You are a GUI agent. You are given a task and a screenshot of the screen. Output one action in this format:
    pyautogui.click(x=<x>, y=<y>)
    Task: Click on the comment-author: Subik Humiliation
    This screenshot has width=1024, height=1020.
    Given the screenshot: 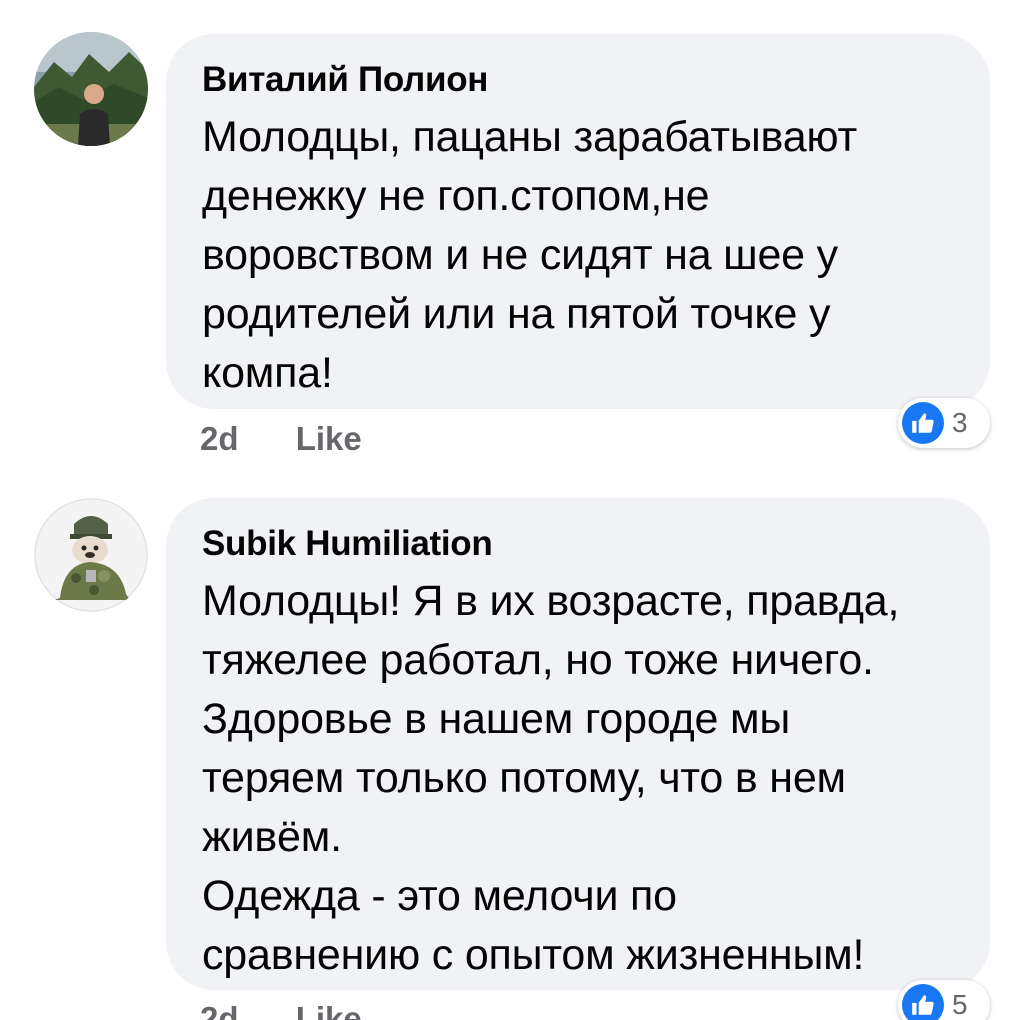 What is the action you would take?
    pyautogui.click(x=578, y=544)
    